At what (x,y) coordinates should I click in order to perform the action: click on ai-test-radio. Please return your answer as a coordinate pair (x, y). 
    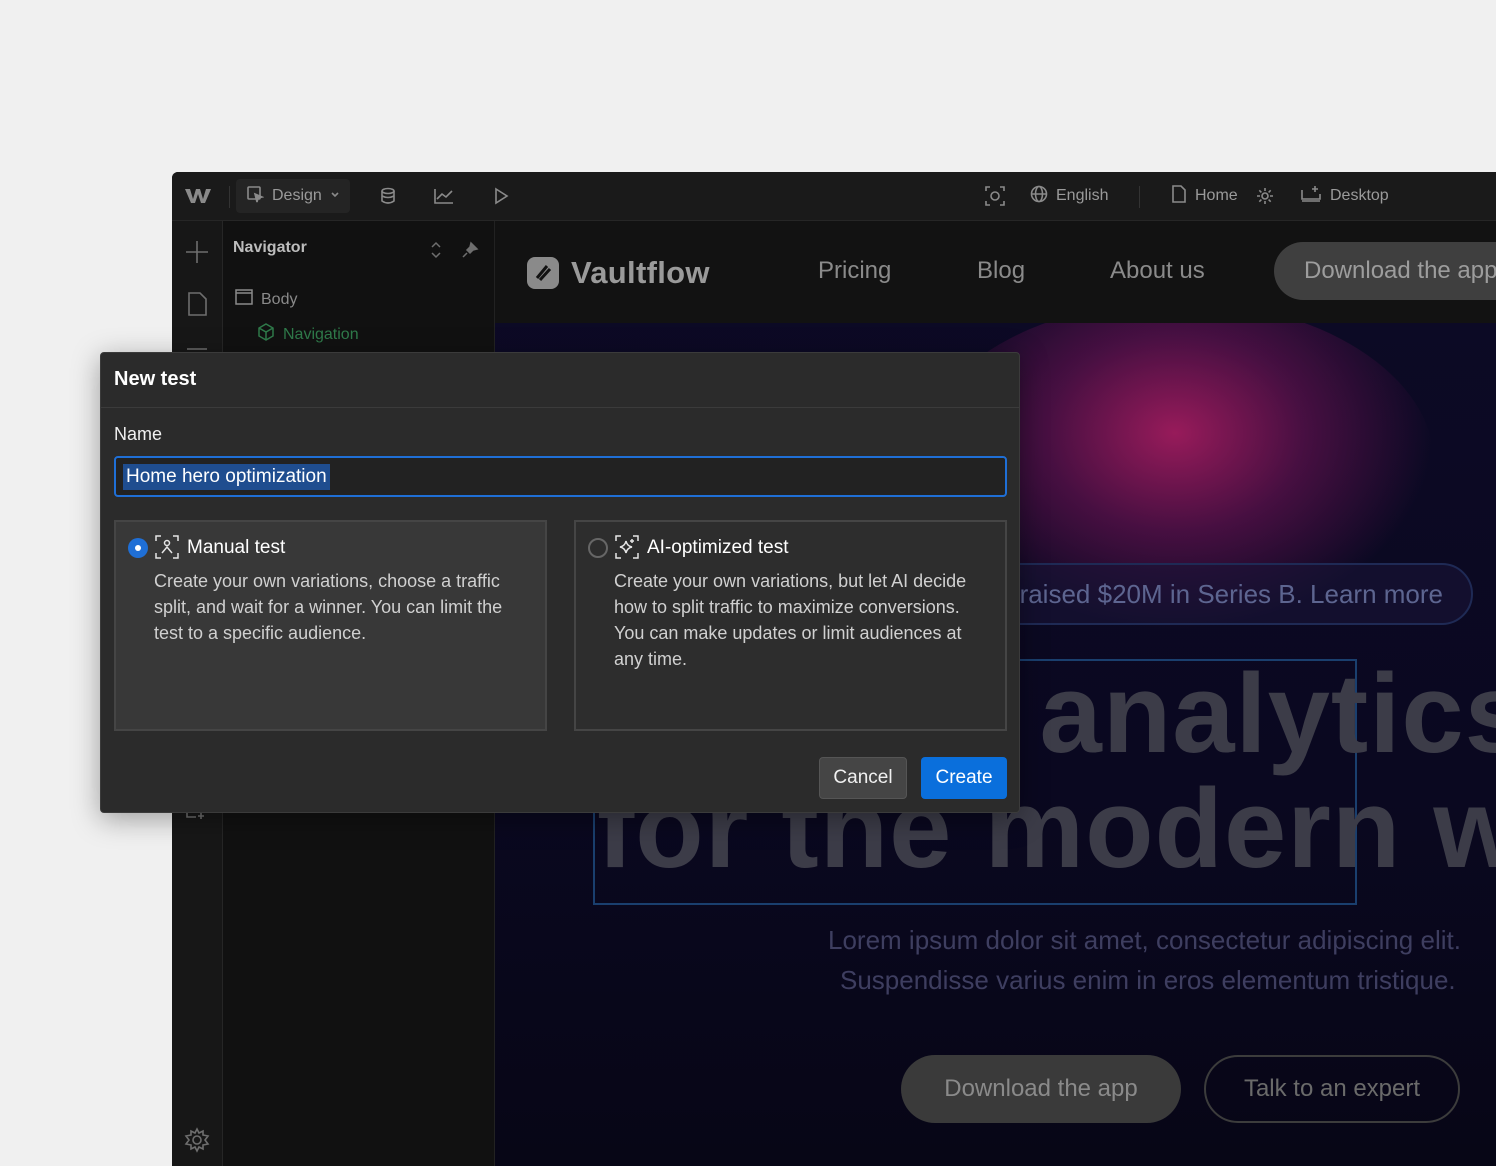
    Looking at the image, I should click on (598, 548).